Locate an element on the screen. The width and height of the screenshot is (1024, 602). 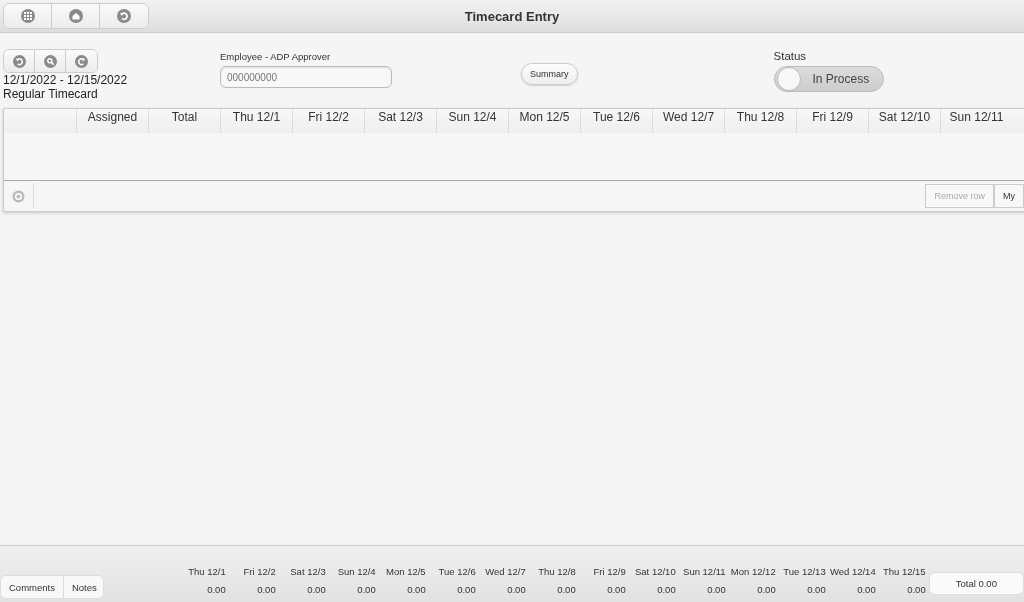
column-header: Mon 12/5 is located at coordinates (544, 121).